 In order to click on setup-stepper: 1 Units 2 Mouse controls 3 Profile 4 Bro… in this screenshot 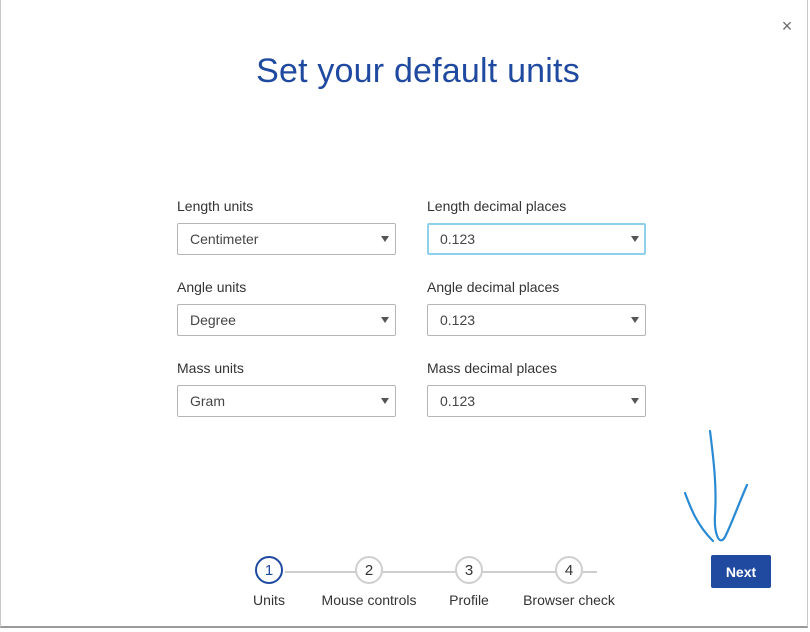, I will do `click(441, 591)`.